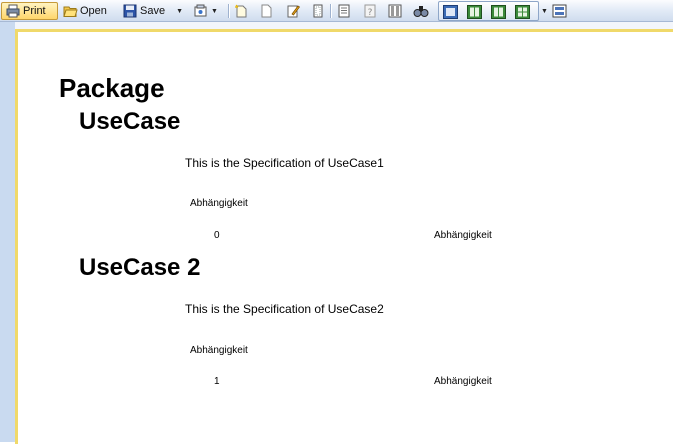  I want to click on edit-button, so click(293, 11).